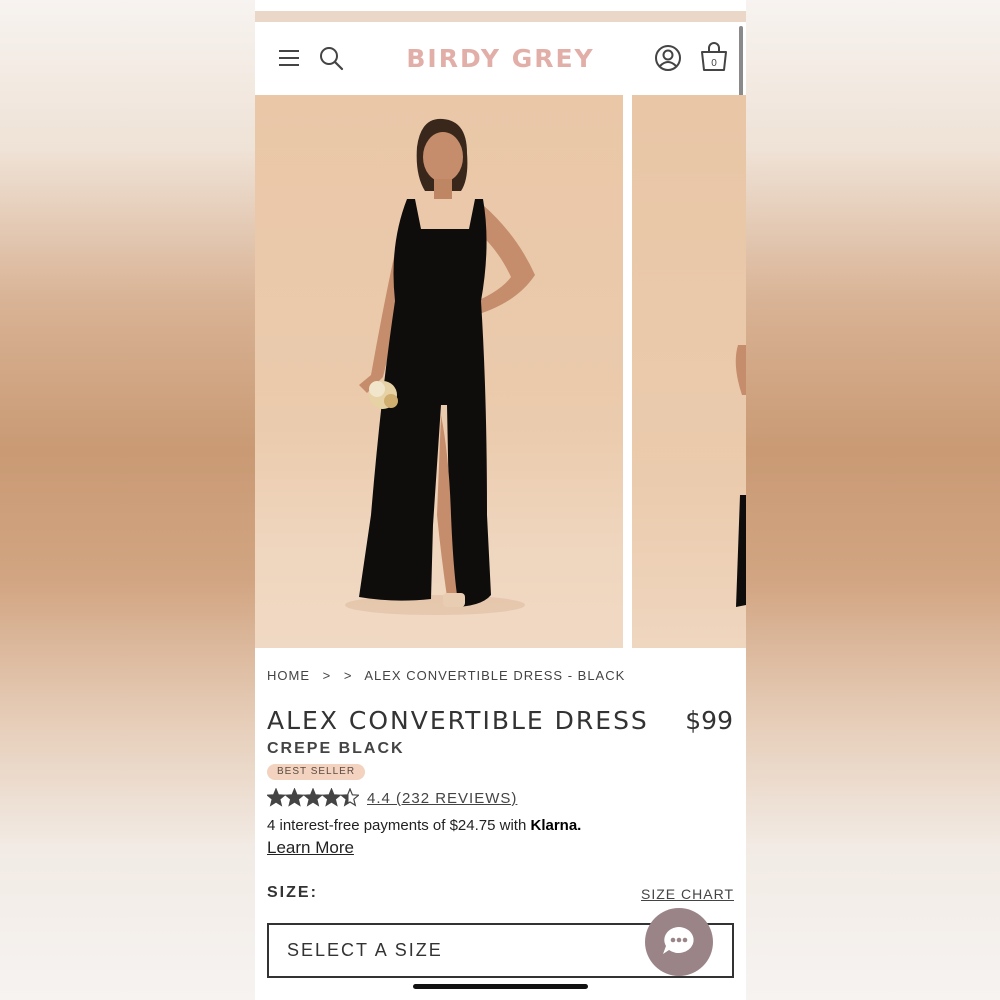  I want to click on learn-more-link: Learn More, so click(310, 848).